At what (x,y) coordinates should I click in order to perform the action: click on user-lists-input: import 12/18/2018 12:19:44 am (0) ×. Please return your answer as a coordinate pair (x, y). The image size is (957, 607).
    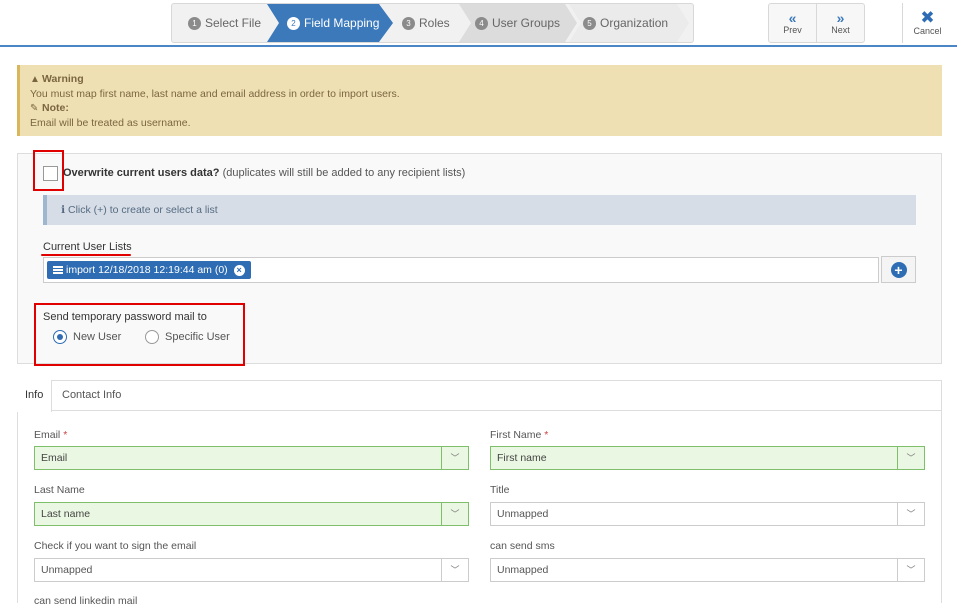
    Looking at the image, I should click on (461, 270).